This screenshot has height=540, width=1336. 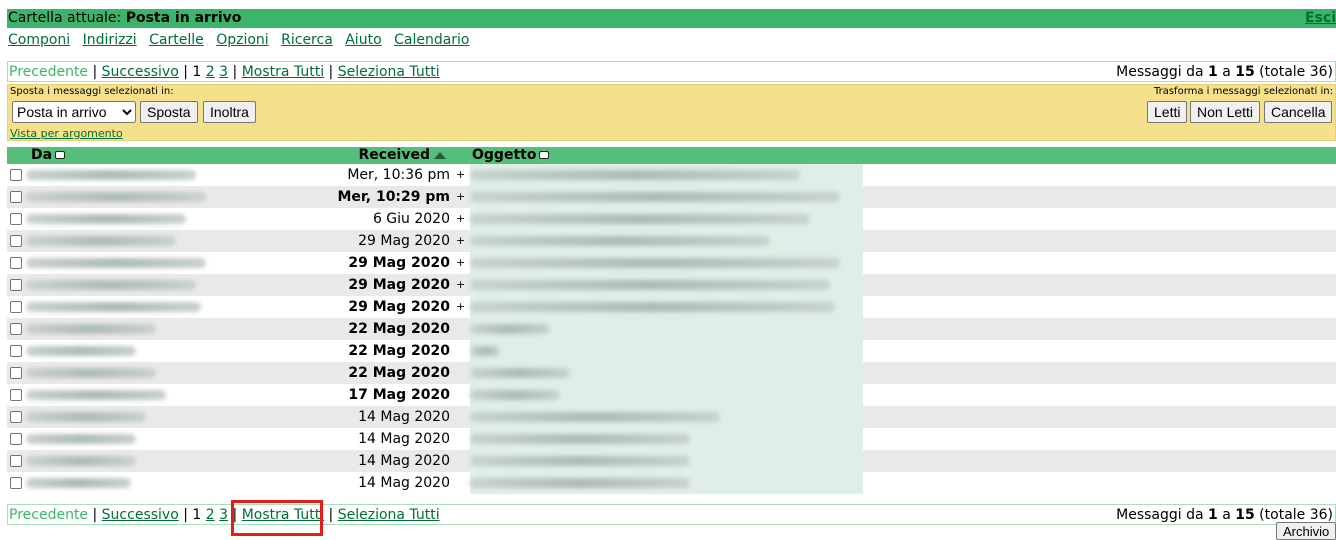 I want to click on logout-link: Esci, so click(x=1320, y=18).